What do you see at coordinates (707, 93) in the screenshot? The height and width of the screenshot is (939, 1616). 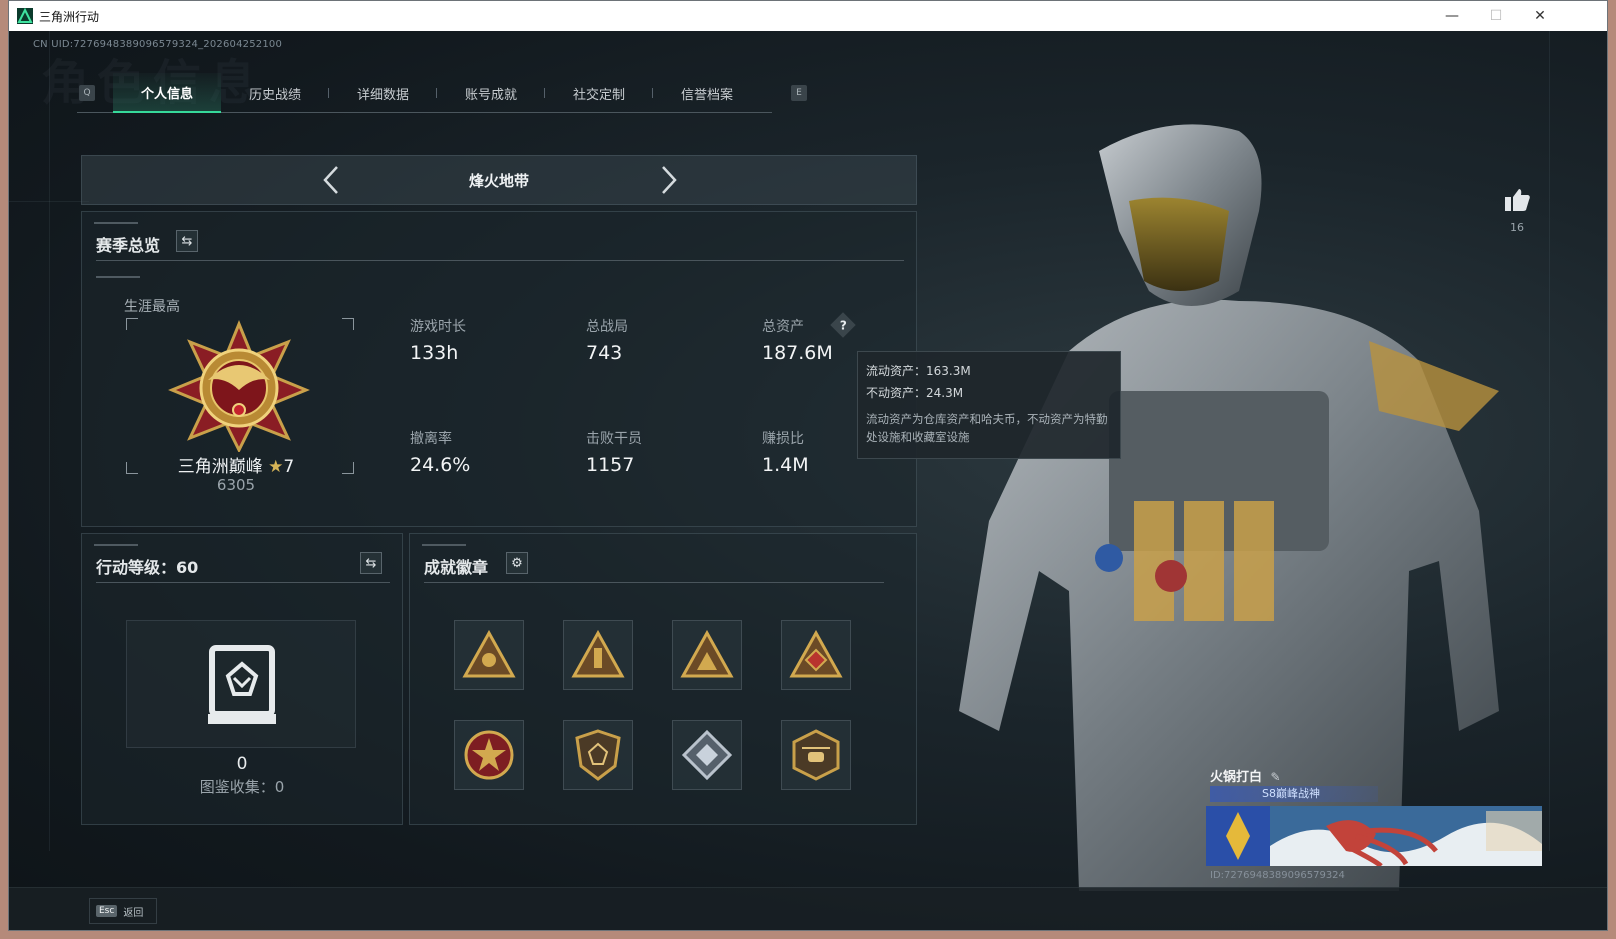 I see `tab-reputation: 信誉档案` at bounding box center [707, 93].